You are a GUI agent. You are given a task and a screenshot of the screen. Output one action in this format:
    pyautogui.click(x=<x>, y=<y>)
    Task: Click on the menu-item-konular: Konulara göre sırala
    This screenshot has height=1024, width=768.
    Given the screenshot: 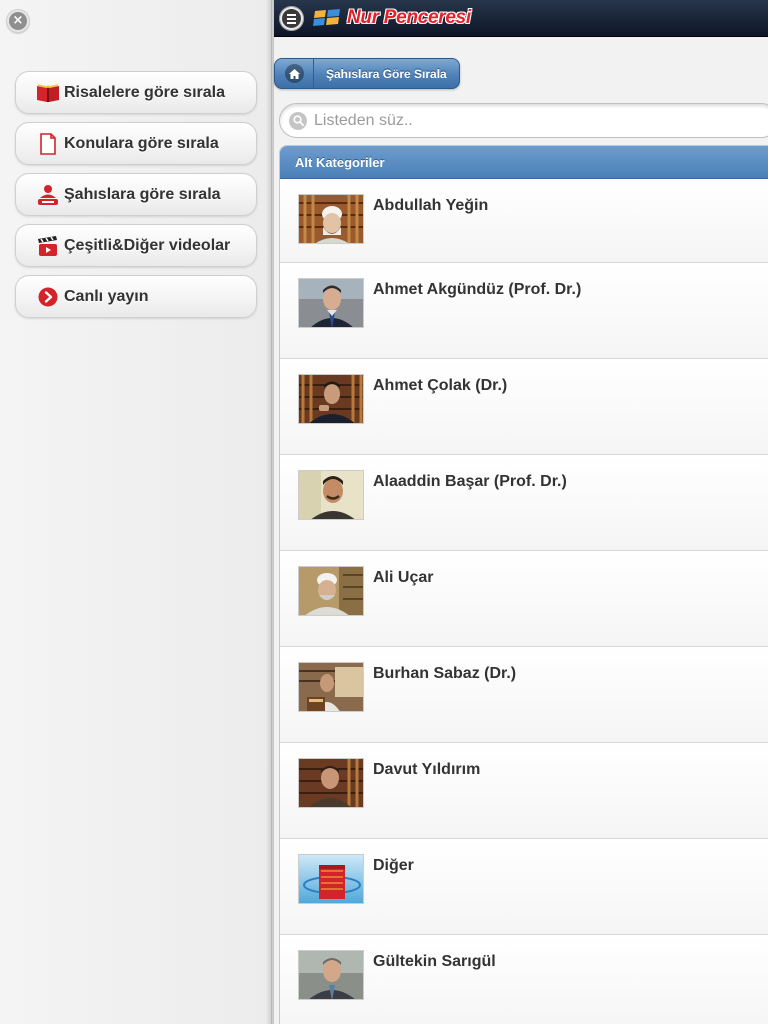 What is the action you would take?
    pyautogui.click(x=136, y=143)
    